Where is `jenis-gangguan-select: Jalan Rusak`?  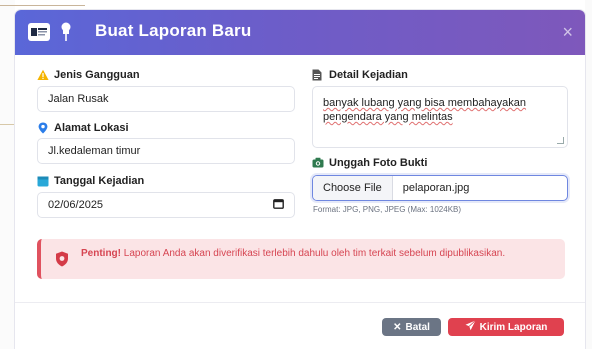 jenis-gangguan-select: Jalan Rusak is located at coordinates (166, 99).